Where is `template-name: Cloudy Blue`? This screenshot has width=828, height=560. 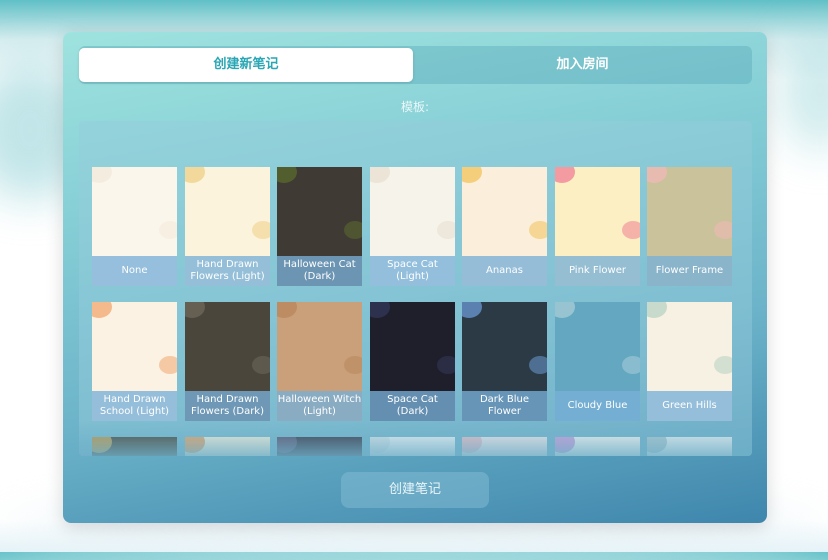
template-name: Cloudy Blue is located at coordinates (597, 405).